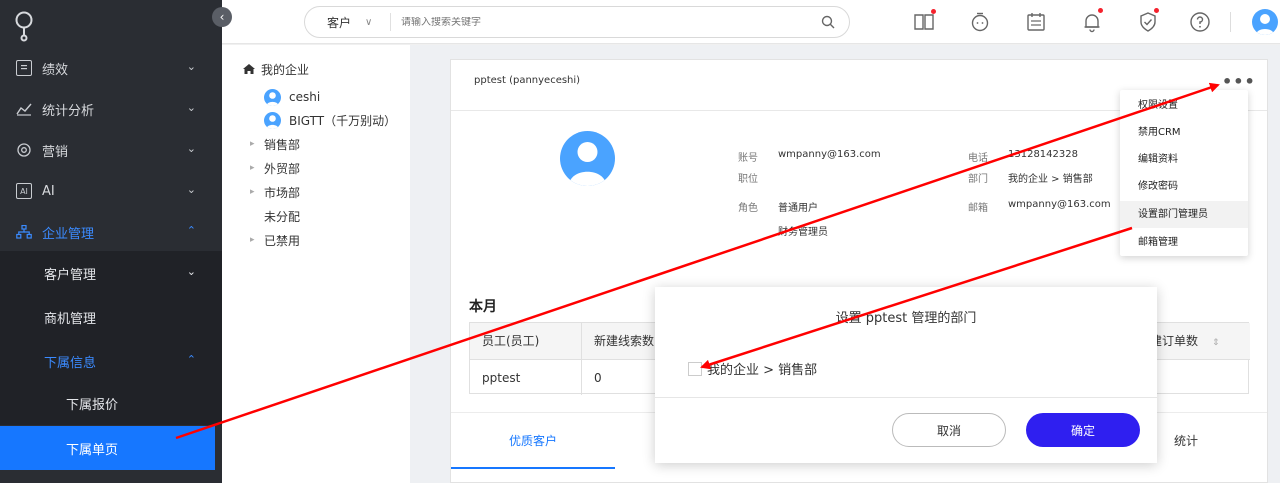  What do you see at coordinates (906, 375) in the screenshot?
I see `set-dept-admin-dialog: 设置 pptest 管理的部门 我的企业 > 销售部 取消 确定` at bounding box center [906, 375].